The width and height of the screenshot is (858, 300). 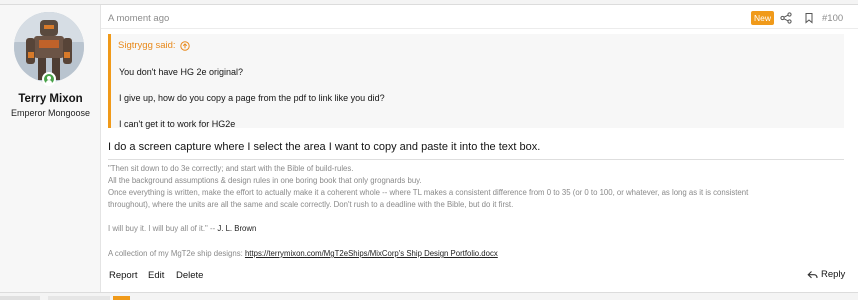 I want to click on reply-label: Reply, so click(x=833, y=274).